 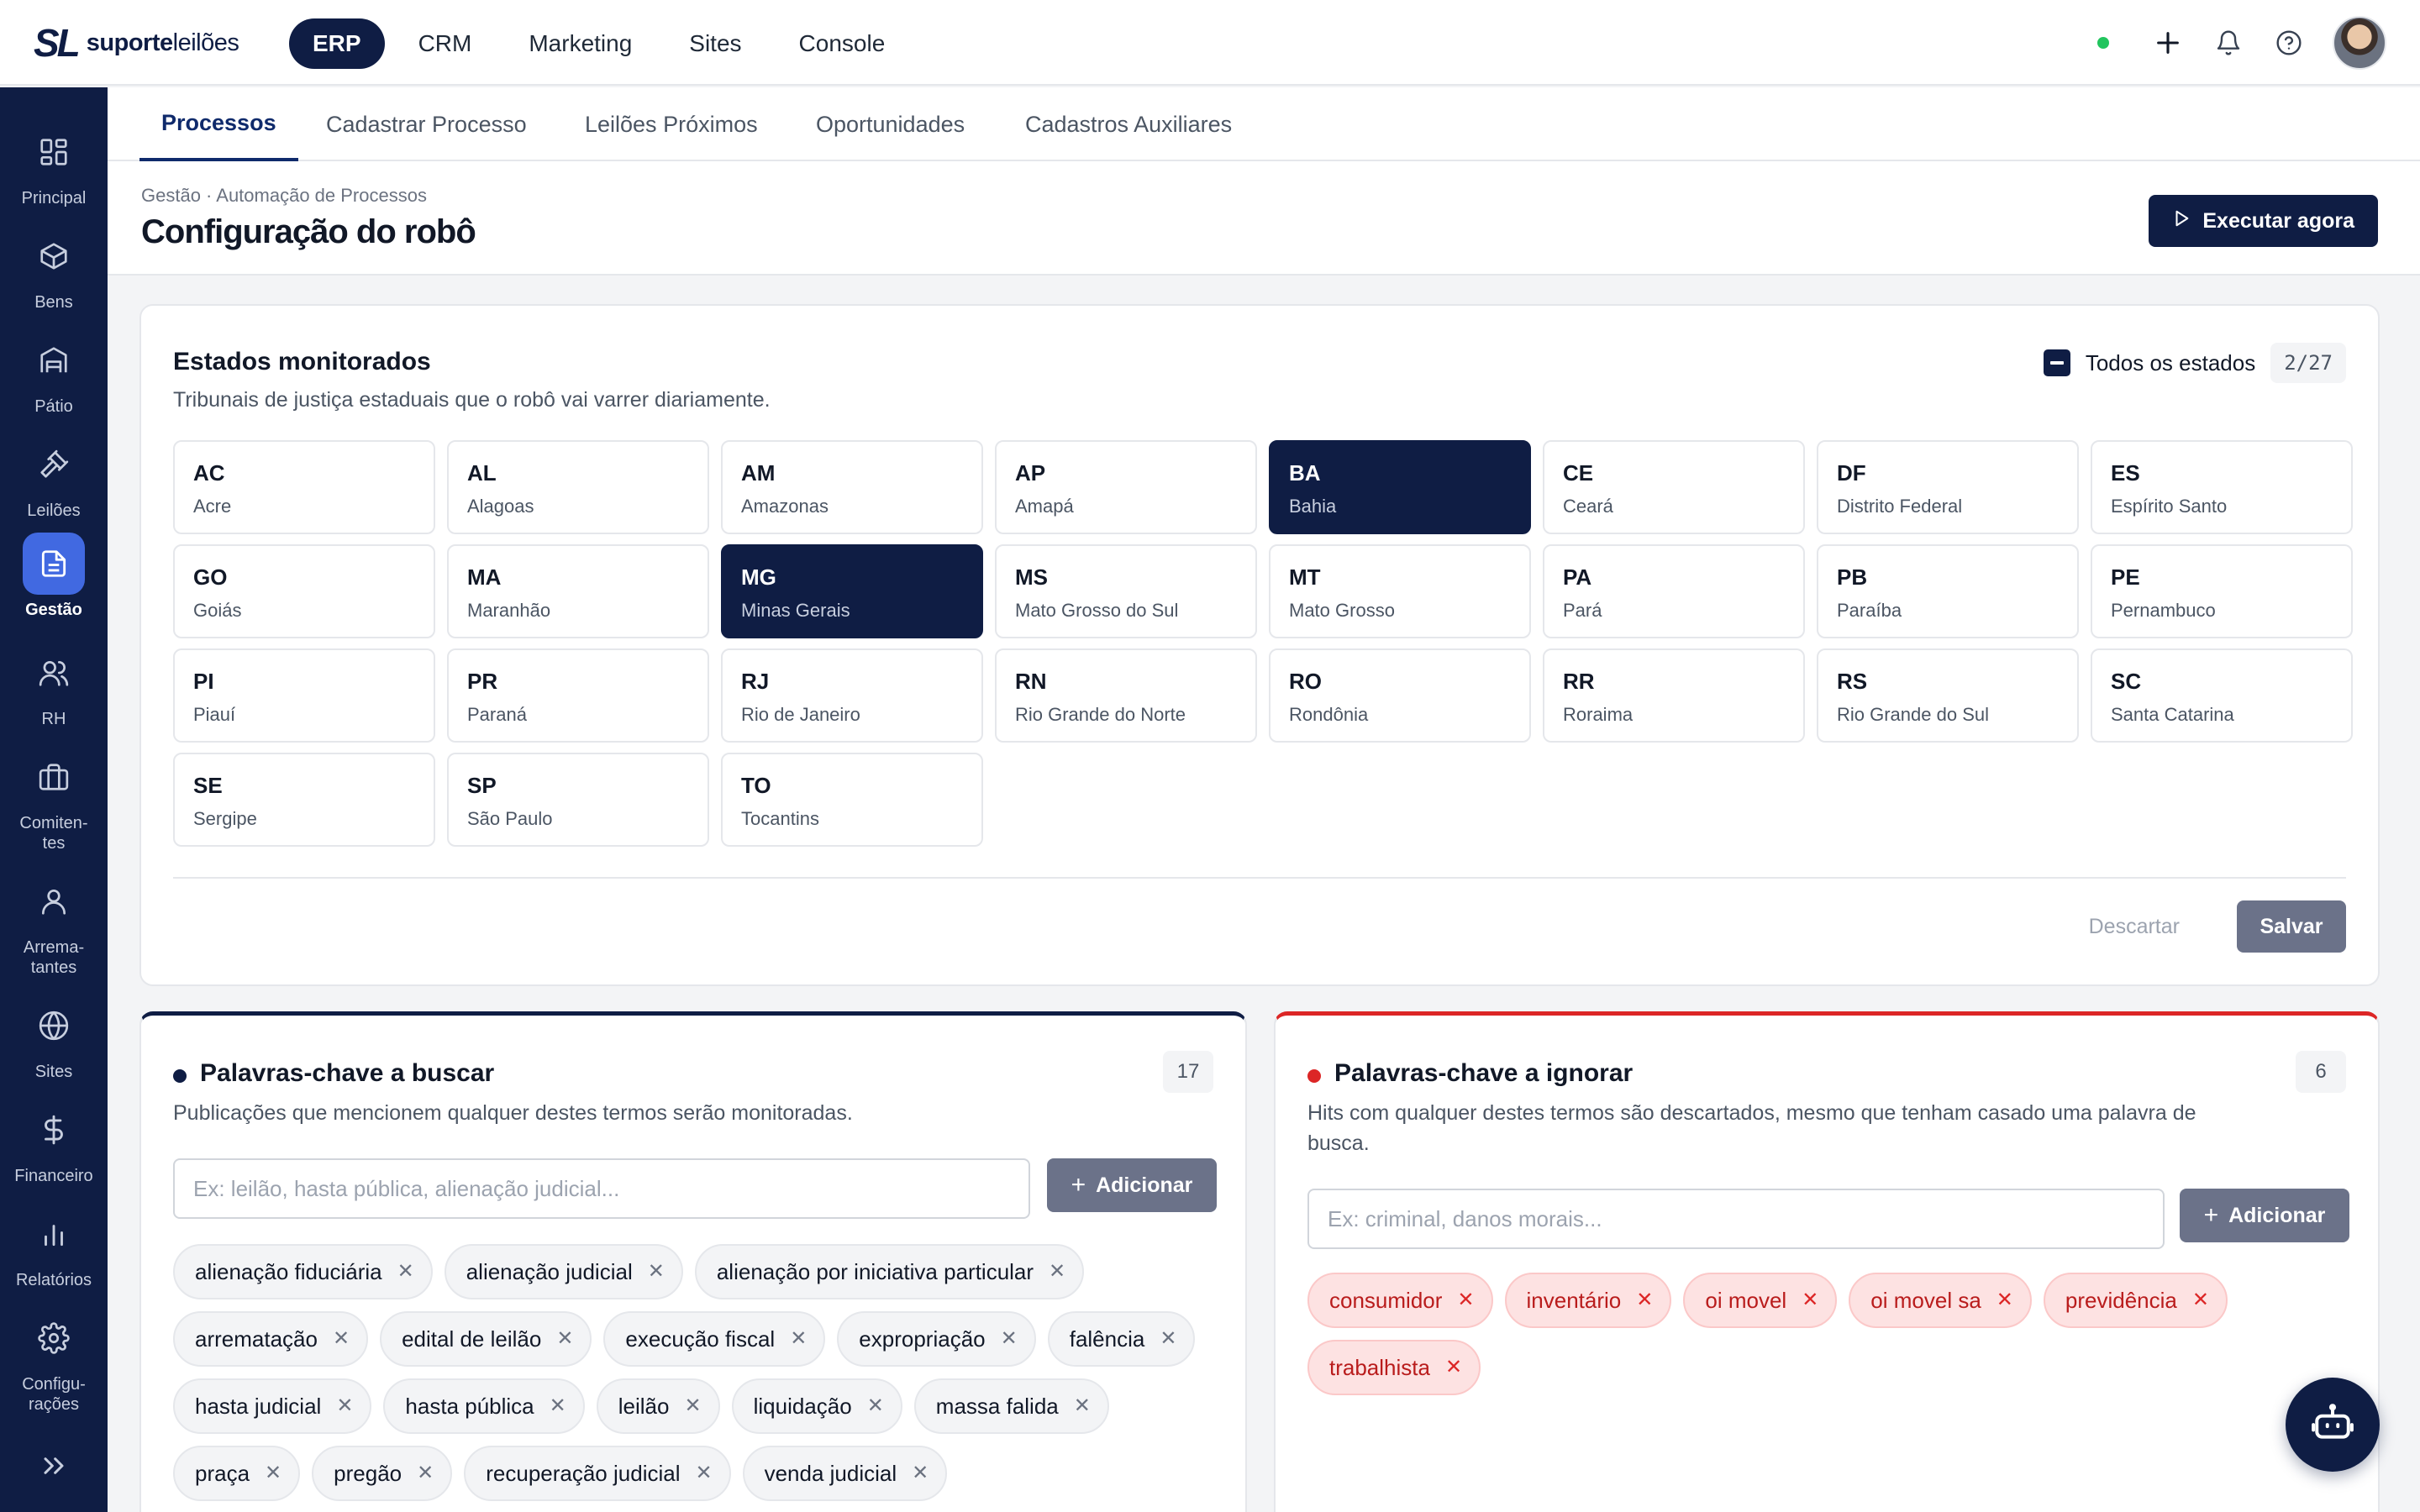 I want to click on state-tile-am: AM Amazonas, so click(x=852, y=487).